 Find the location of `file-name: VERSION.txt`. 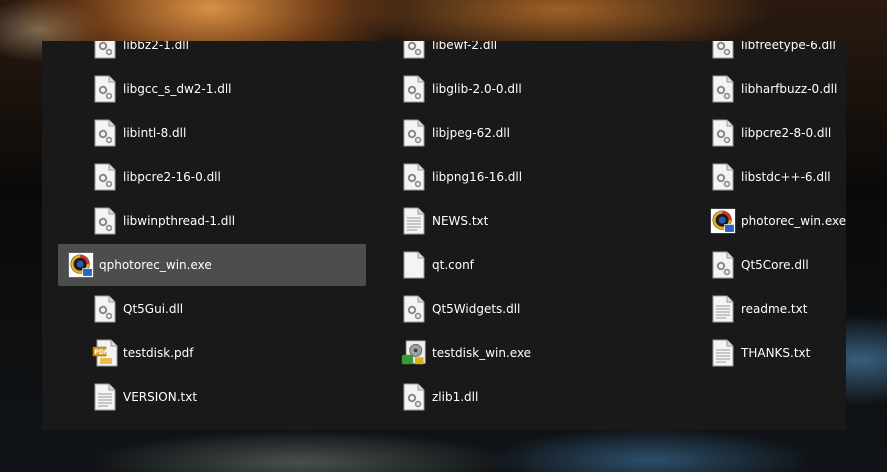

file-name: VERSION.txt is located at coordinates (160, 397).